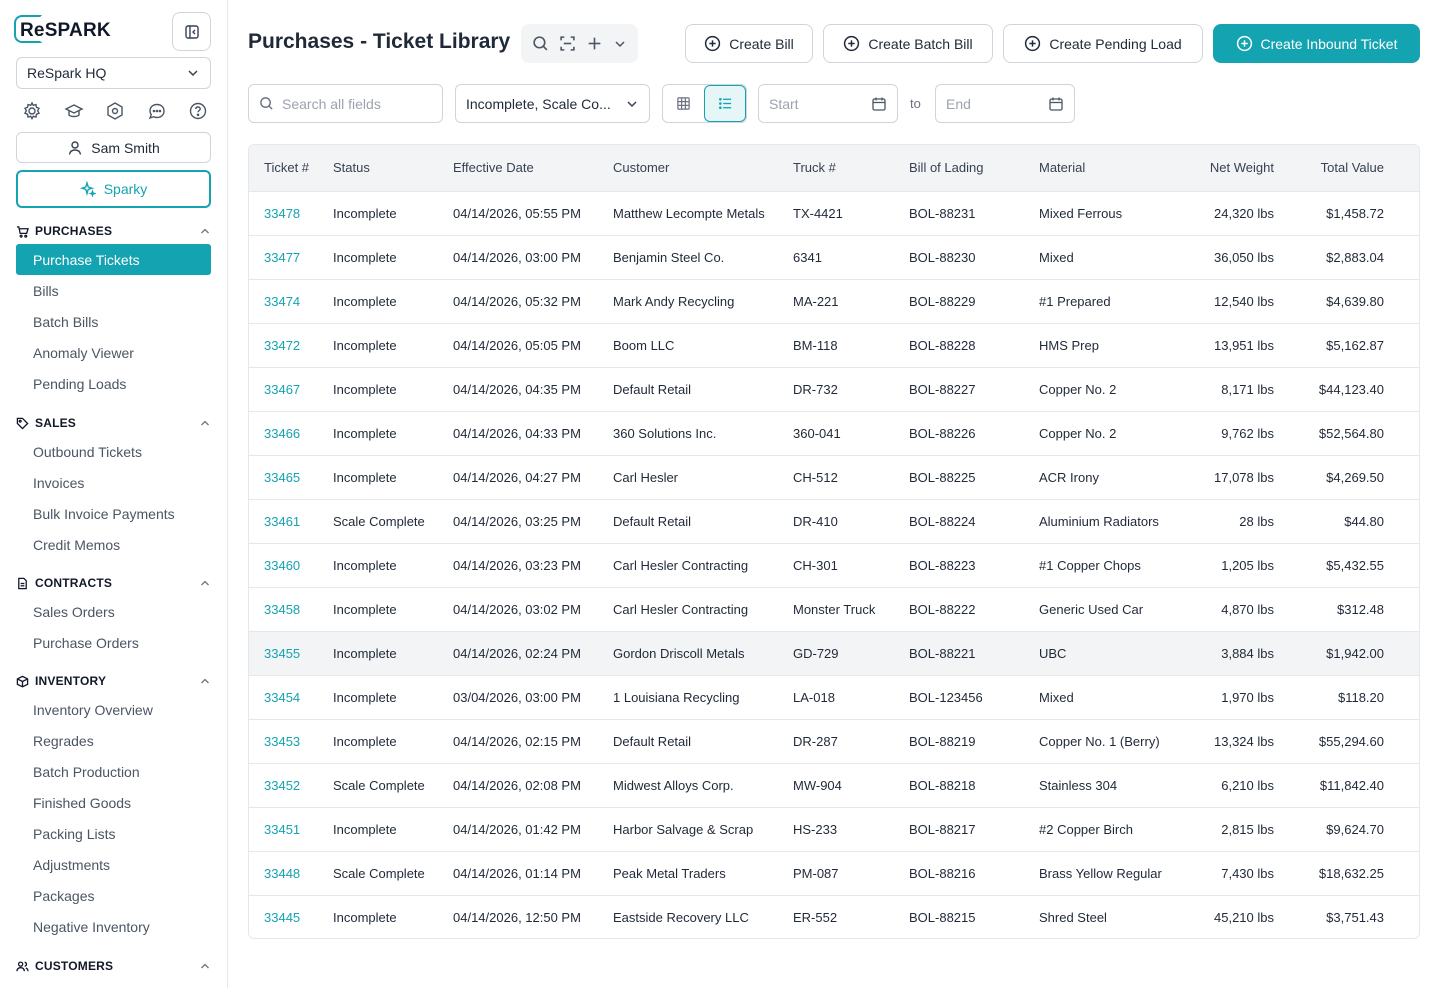 The height and width of the screenshot is (988, 1440). What do you see at coordinates (191, 31) in the screenshot?
I see `collapse-sidebar-button` at bounding box center [191, 31].